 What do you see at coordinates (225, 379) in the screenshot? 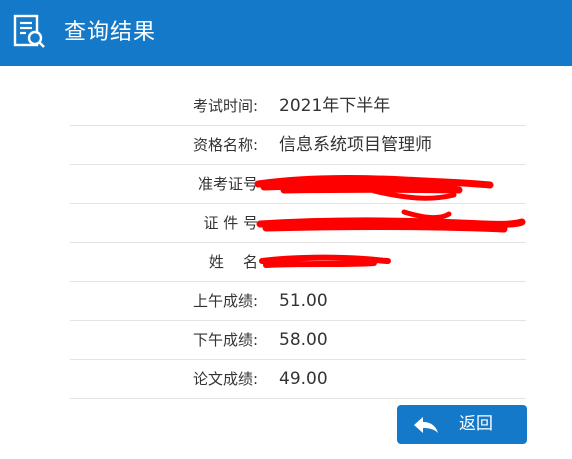
I see `essay-score-label: 论文成绩:` at bounding box center [225, 379].